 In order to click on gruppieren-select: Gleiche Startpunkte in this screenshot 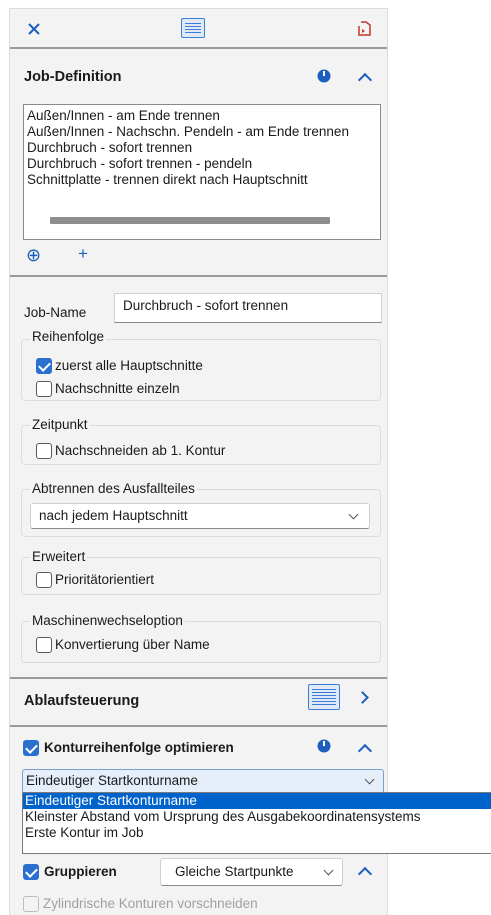, I will do `click(251, 872)`.